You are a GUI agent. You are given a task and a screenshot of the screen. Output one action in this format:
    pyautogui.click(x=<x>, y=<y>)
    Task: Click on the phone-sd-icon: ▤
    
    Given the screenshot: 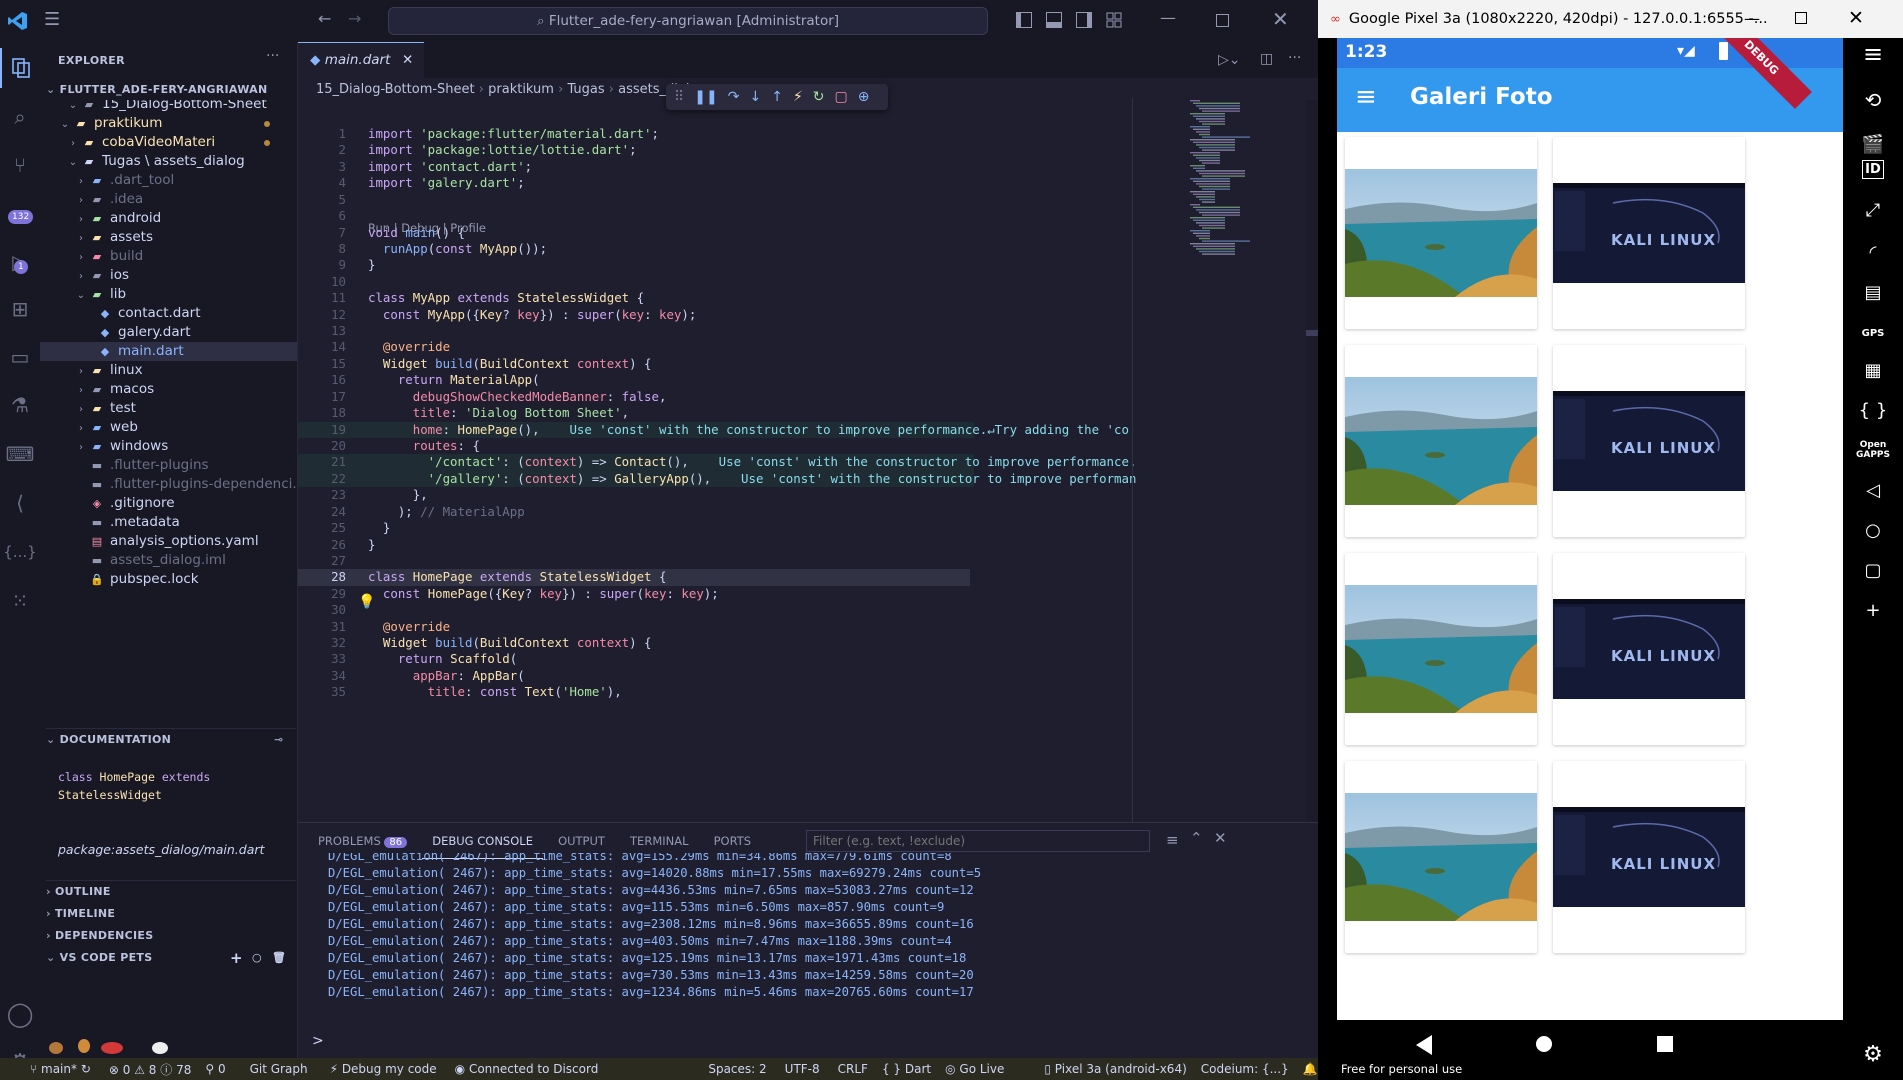 What is the action you would take?
    pyautogui.click(x=1873, y=292)
    